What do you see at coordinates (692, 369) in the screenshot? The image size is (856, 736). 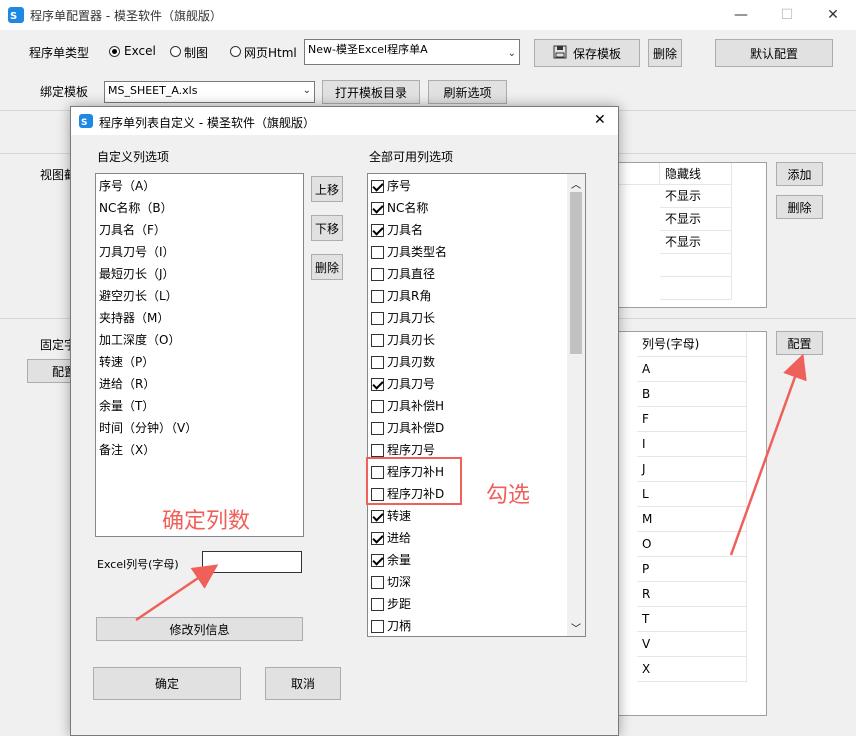 I see `grid-cell: A` at bounding box center [692, 369].